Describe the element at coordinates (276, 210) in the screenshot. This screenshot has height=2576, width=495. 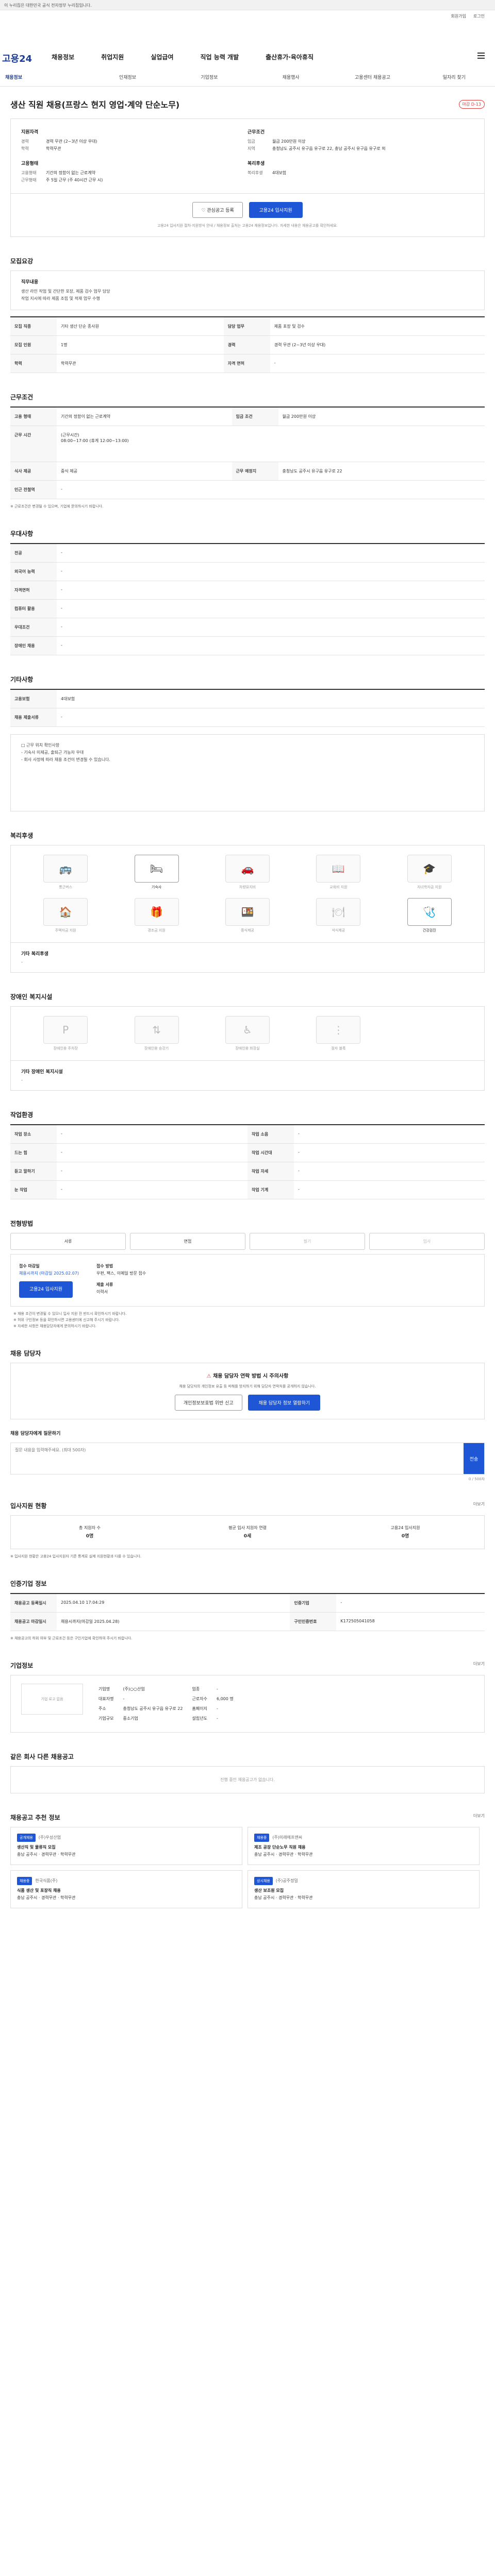
I see `apply-button: 고용24 입사지원` at that location.